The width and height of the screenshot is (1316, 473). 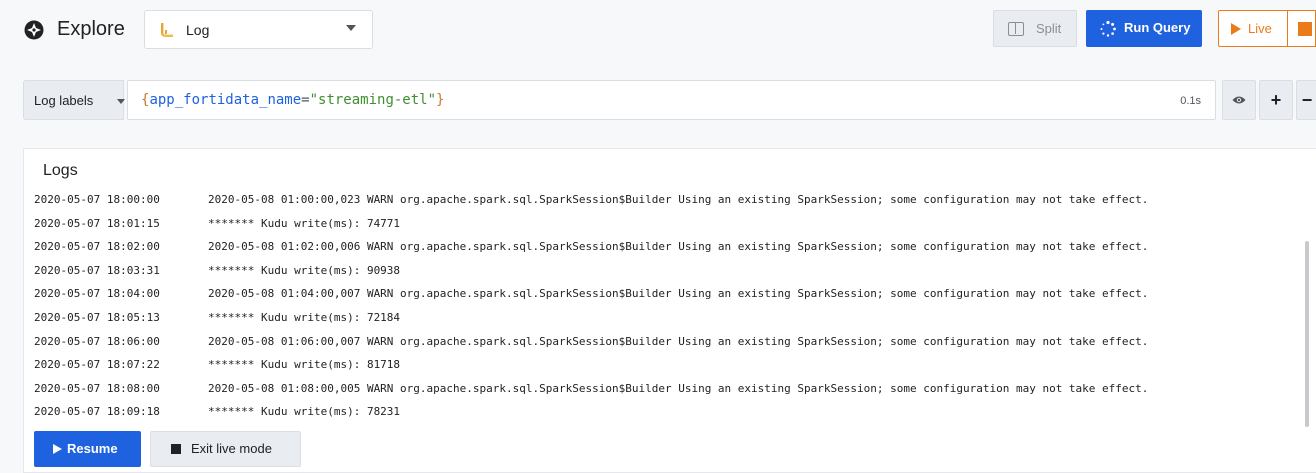 What do you see at coordinates (304, 317) in the screenshot?
I see `log-message: ******* Kudu write(ms): 72184` at bounding box center [304, 317].